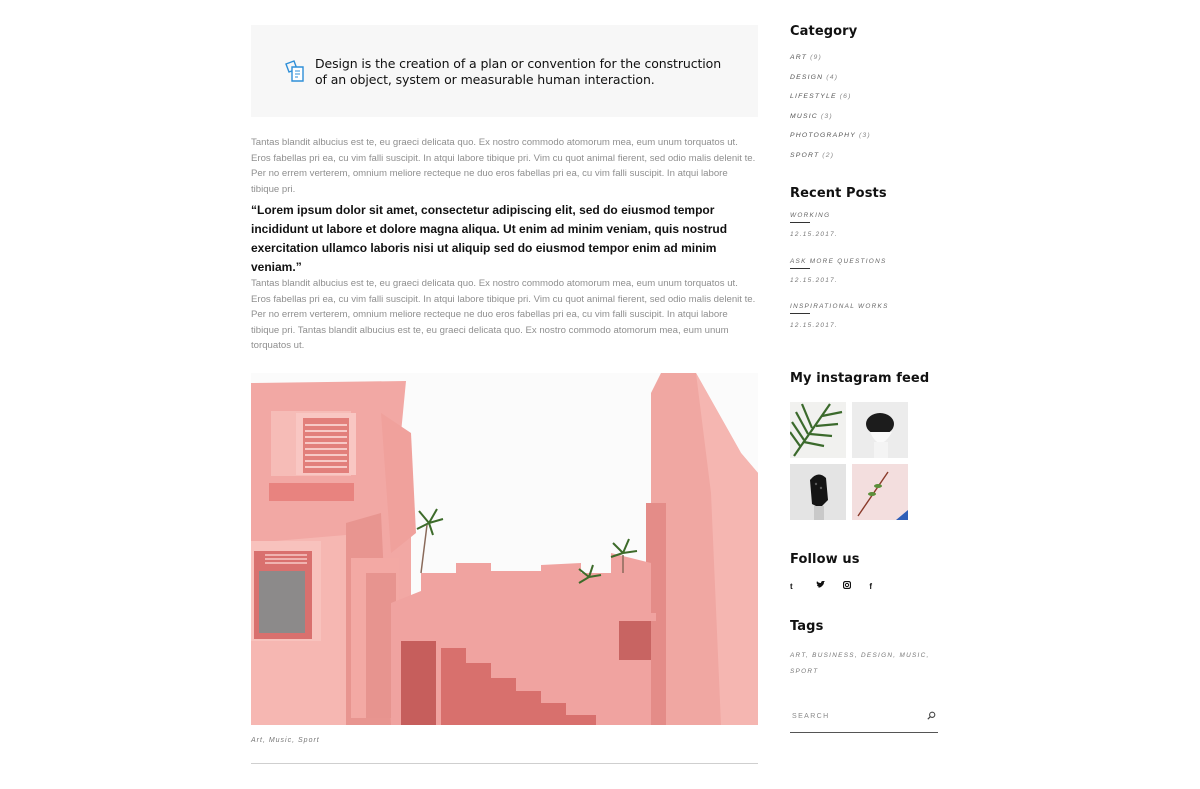 This screenshot has width=1200, height=789. What do you see at coordinates (839, 261) in the screenshot?
I see `recent-post-link: ASK MORE QUESTIONS` at bounding box center [839, 261].